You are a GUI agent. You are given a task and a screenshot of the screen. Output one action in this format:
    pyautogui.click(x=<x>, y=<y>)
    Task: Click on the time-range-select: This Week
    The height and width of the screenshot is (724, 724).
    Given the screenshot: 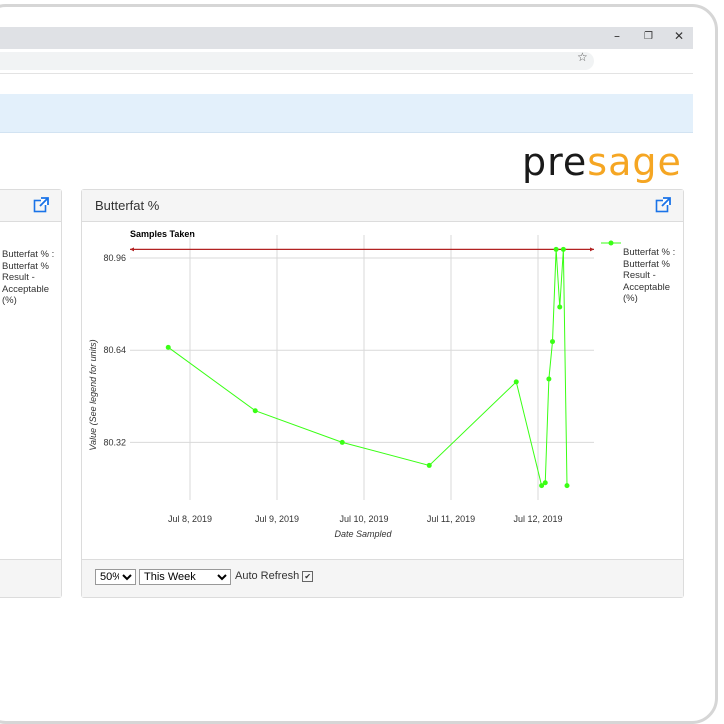 What is the action you would take?
    pyautogui.click(x=185, y=577)
    